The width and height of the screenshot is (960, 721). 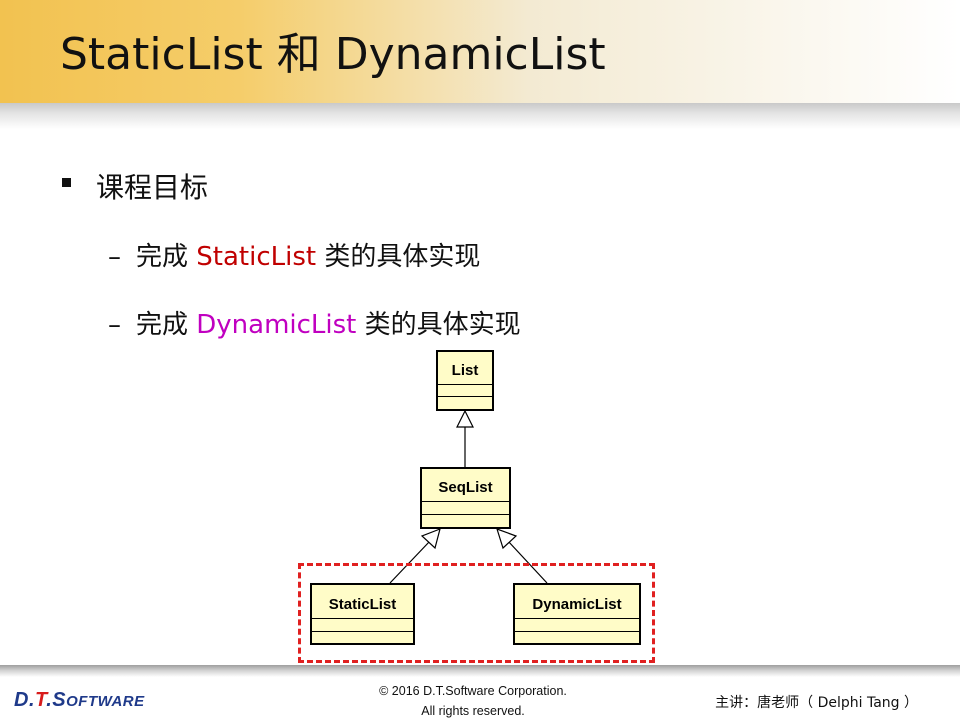 What do you see at coordinates (465, 380) in the screenshot?
I see `uml-class-list: List` at bounding box center [465, 380].